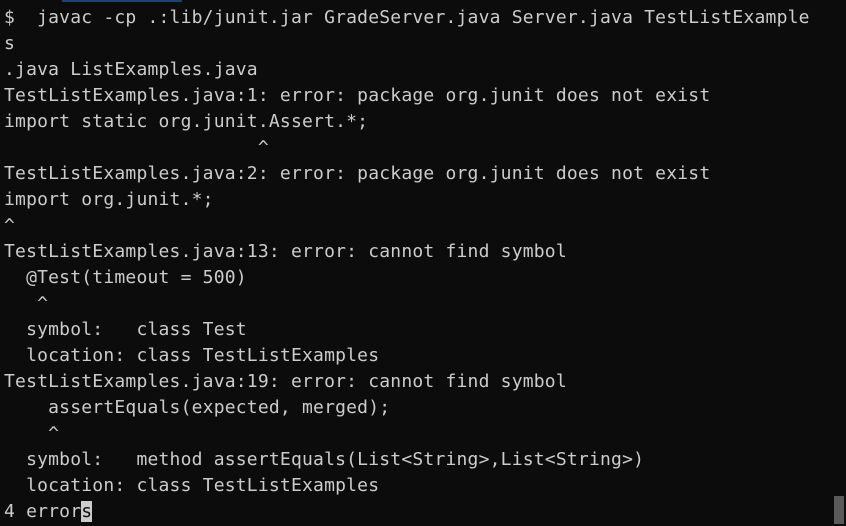 The image size is (846, 526). What do you see at coordinates (125, 329) in the screenshot?
I see `terminal-line-text: symbol: class Test` at bounding box center [125, 329].